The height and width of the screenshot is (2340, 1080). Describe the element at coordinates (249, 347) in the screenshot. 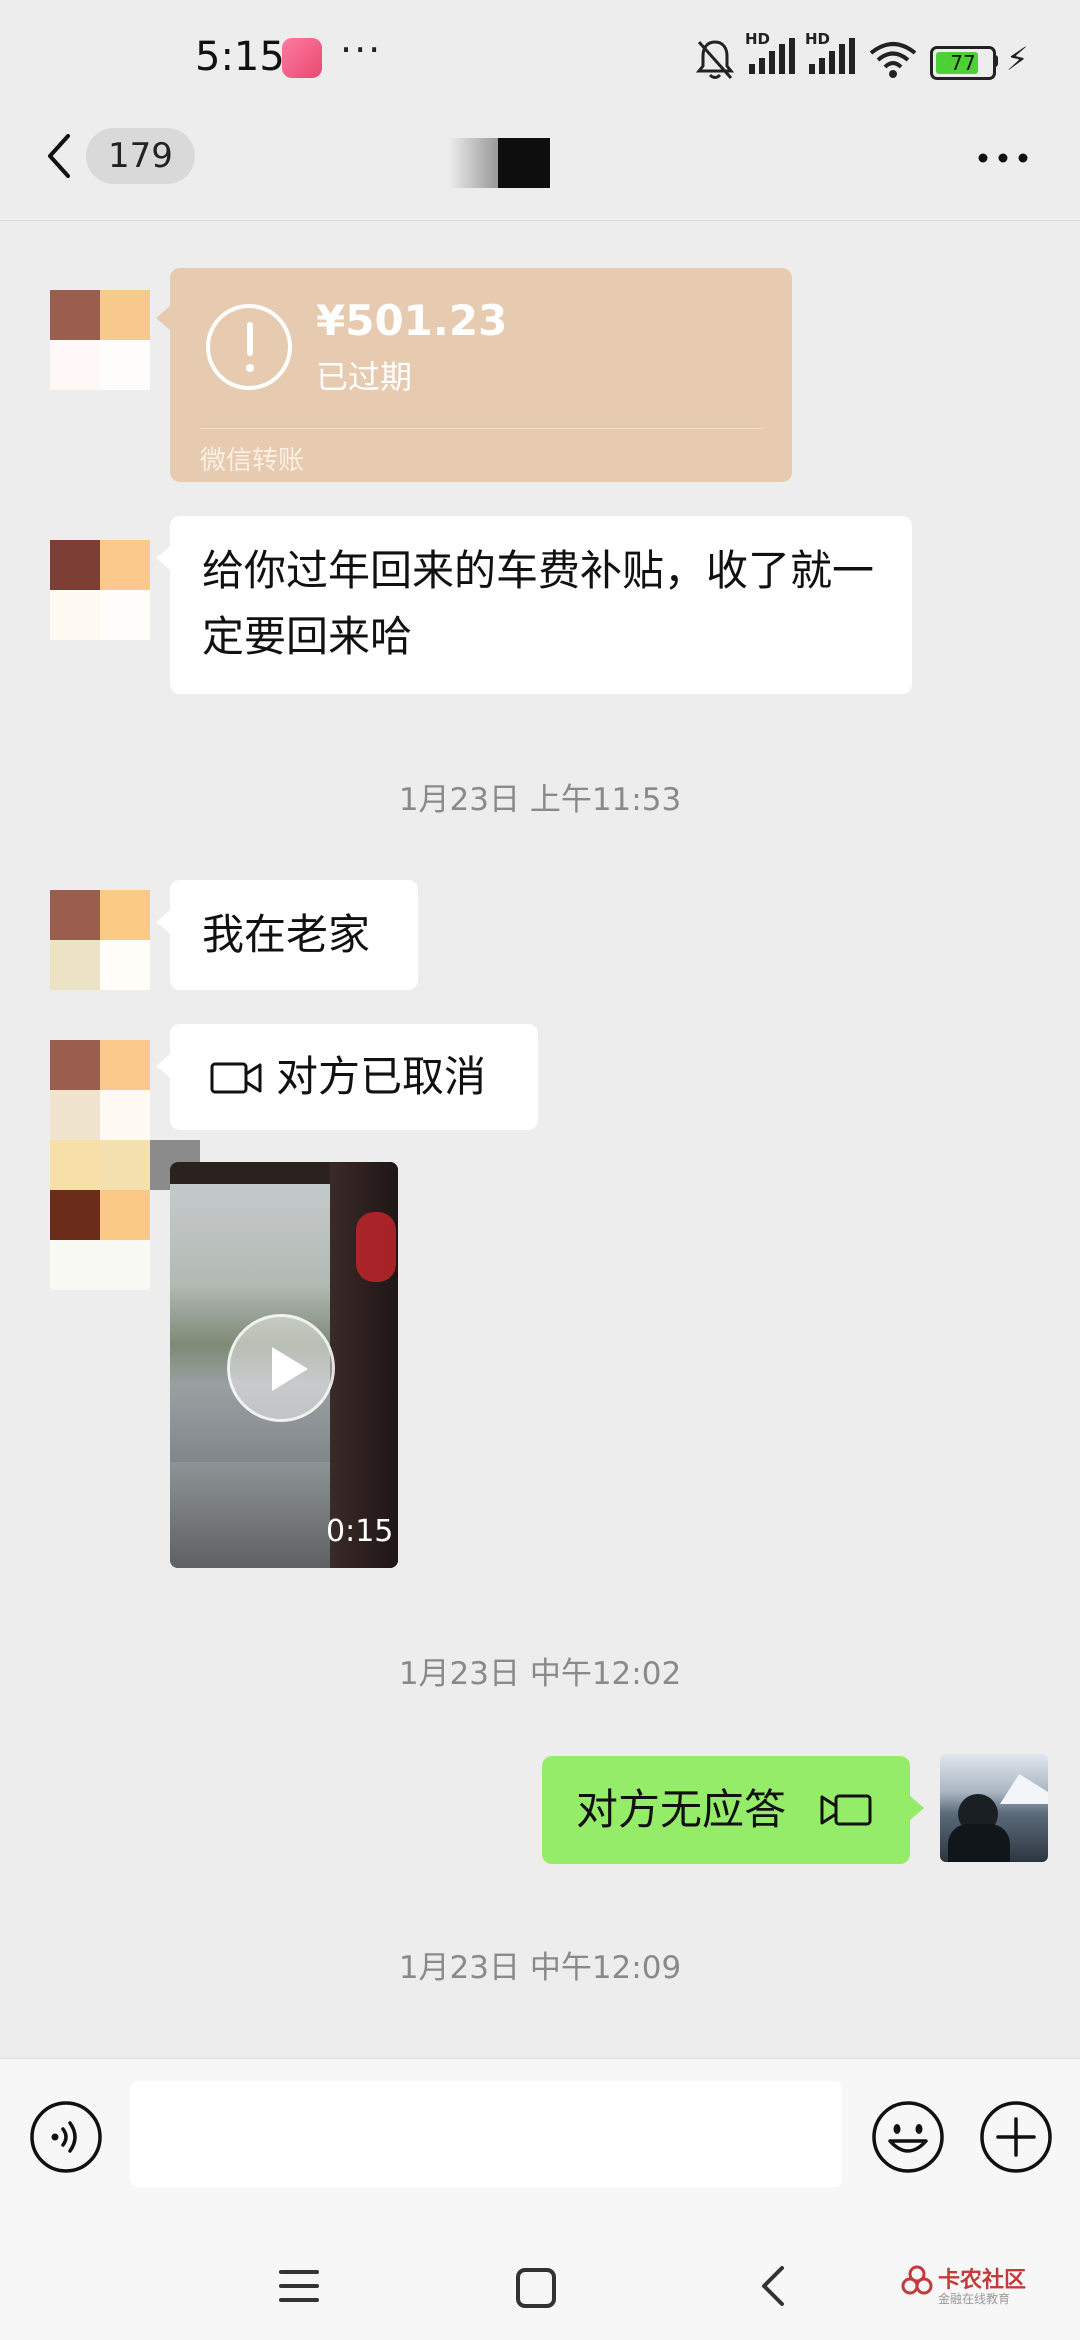

I see `expired-icon` at that location.